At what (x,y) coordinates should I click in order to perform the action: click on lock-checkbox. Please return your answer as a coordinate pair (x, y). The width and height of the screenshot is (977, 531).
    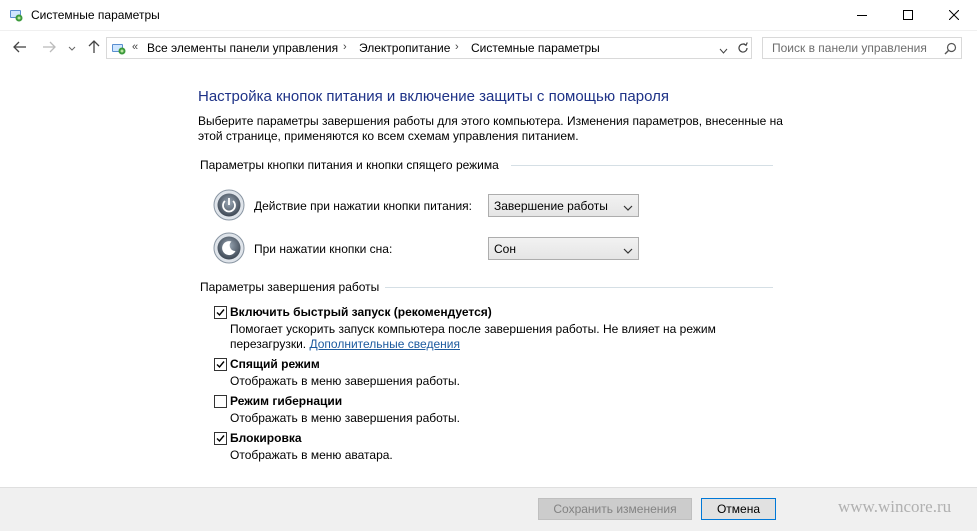
    Looking at the image, I should click on (220, 438).